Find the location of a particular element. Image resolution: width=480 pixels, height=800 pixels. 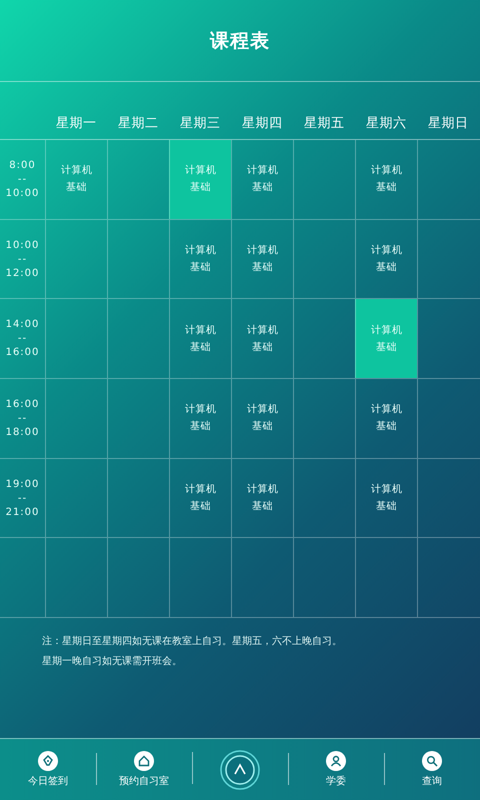

day-header: 星期一 is located at coordinates (76, 123).